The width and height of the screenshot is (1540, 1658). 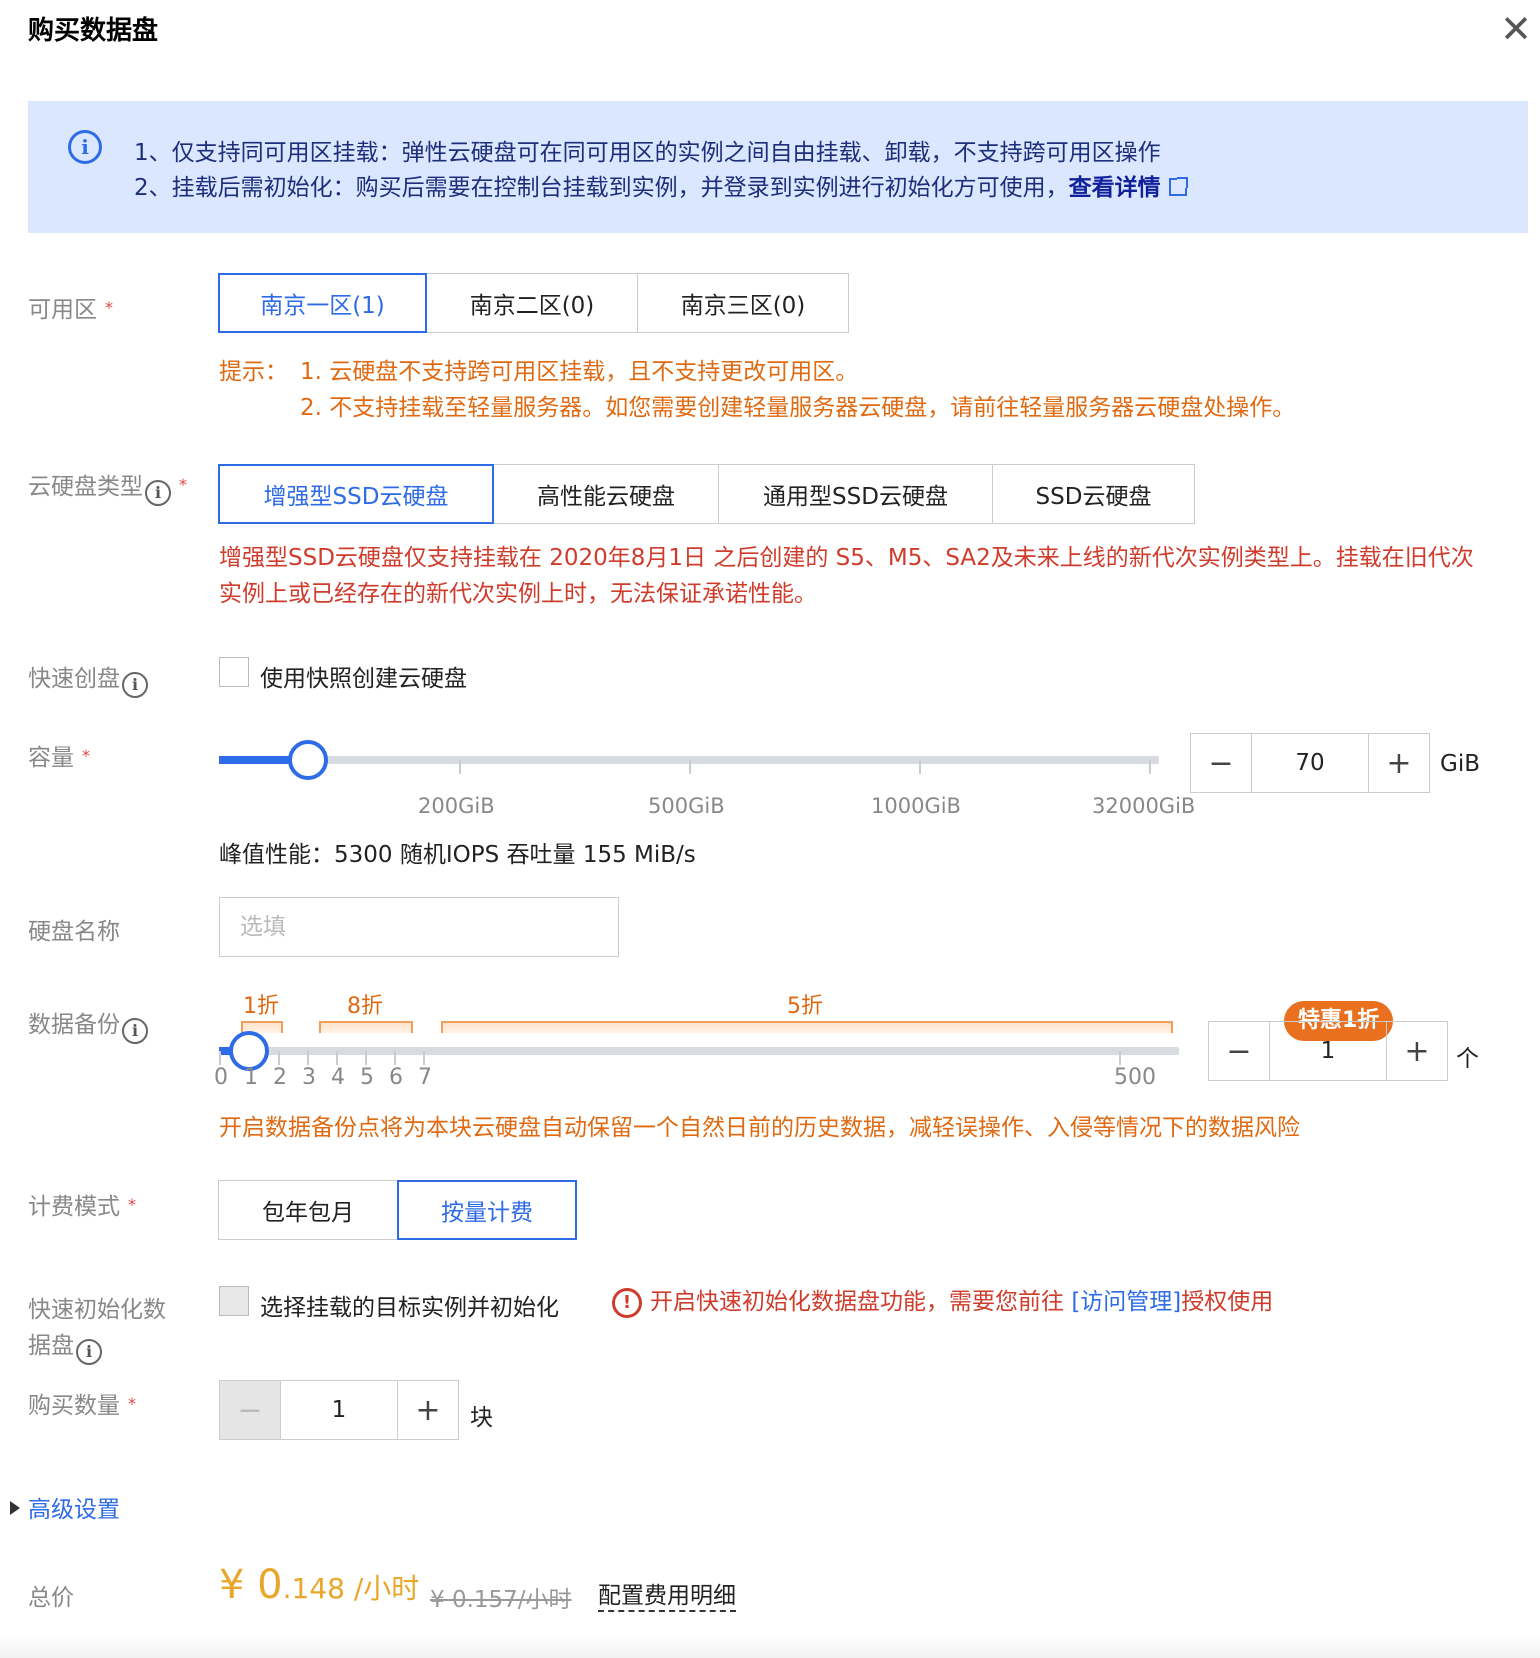 I want to click on access-management-link: [访问管理], so click(x=1126, y=1302).